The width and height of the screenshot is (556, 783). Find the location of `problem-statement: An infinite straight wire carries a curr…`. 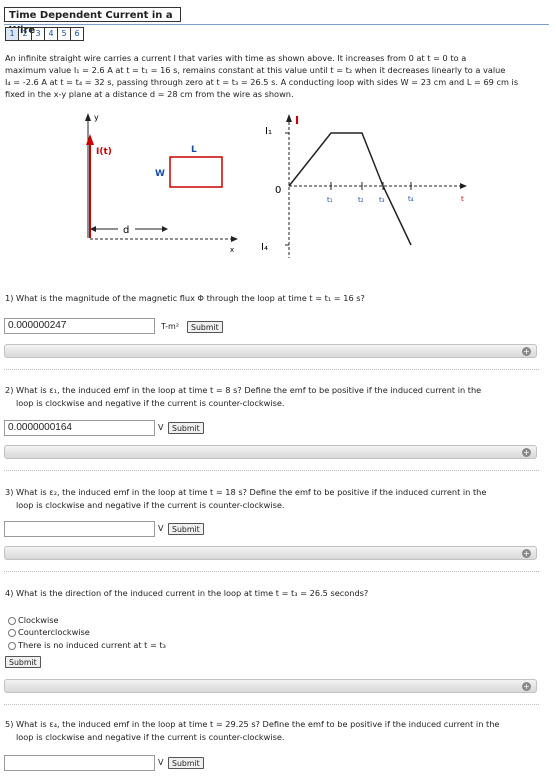

problem-statement: An infinite straight wire carries a curr… is located at coordinates (278, 76).